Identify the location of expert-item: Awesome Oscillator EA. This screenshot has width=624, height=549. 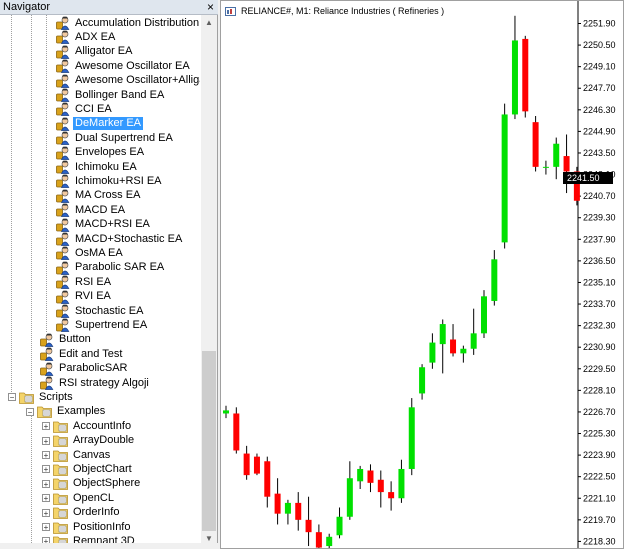
(124, 66).